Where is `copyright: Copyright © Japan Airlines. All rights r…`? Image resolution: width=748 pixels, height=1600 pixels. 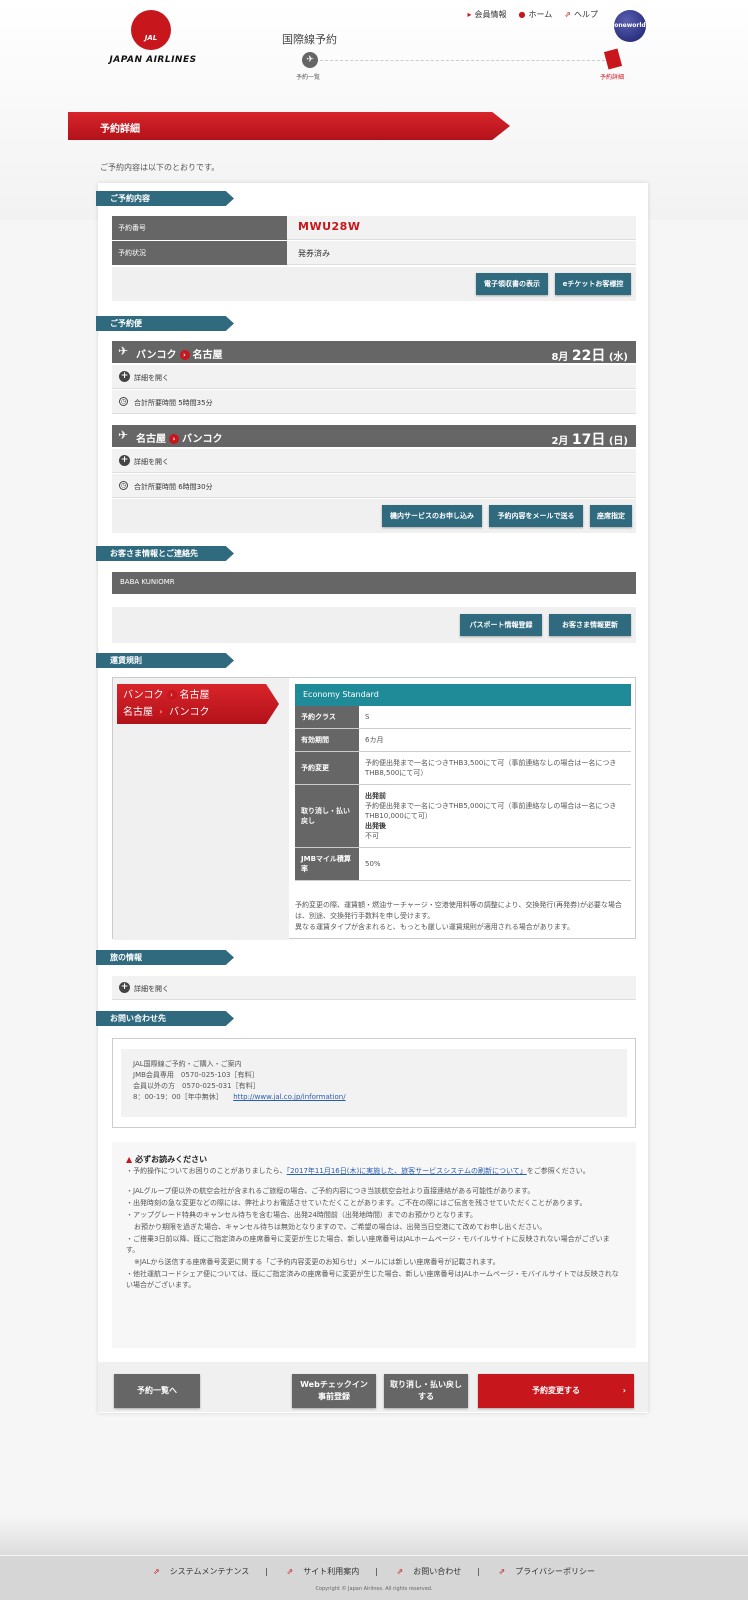
copyright: Copyright © Japan Airlines. All rights r… is located at coordinates (374, 1589).